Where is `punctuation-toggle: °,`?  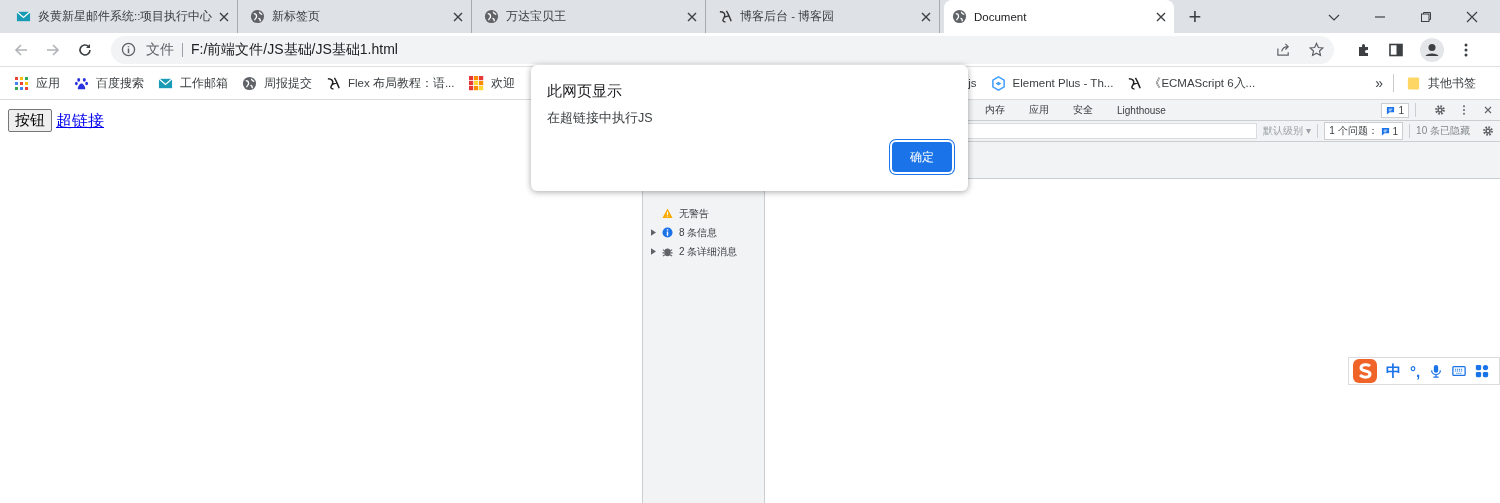 punctuation-toggle: °, is located at coordinates (1415, 371).